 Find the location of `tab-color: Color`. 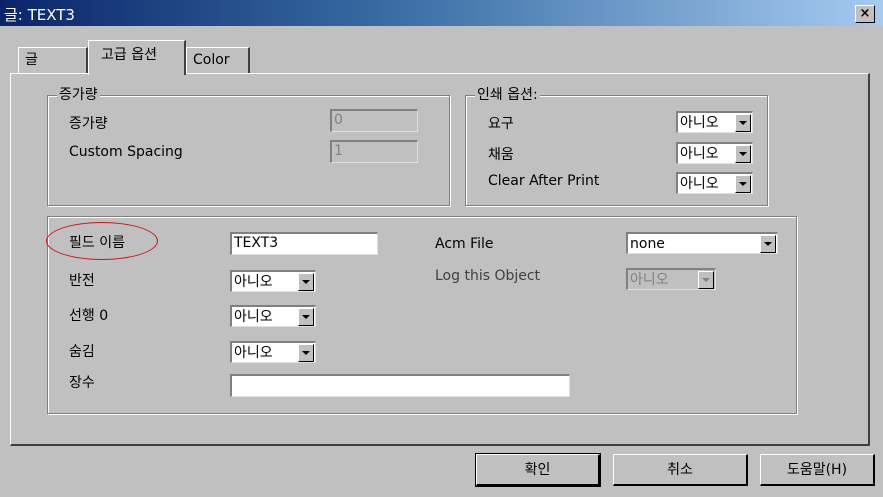

tab-color: Color is located at coordinates (218, 60).